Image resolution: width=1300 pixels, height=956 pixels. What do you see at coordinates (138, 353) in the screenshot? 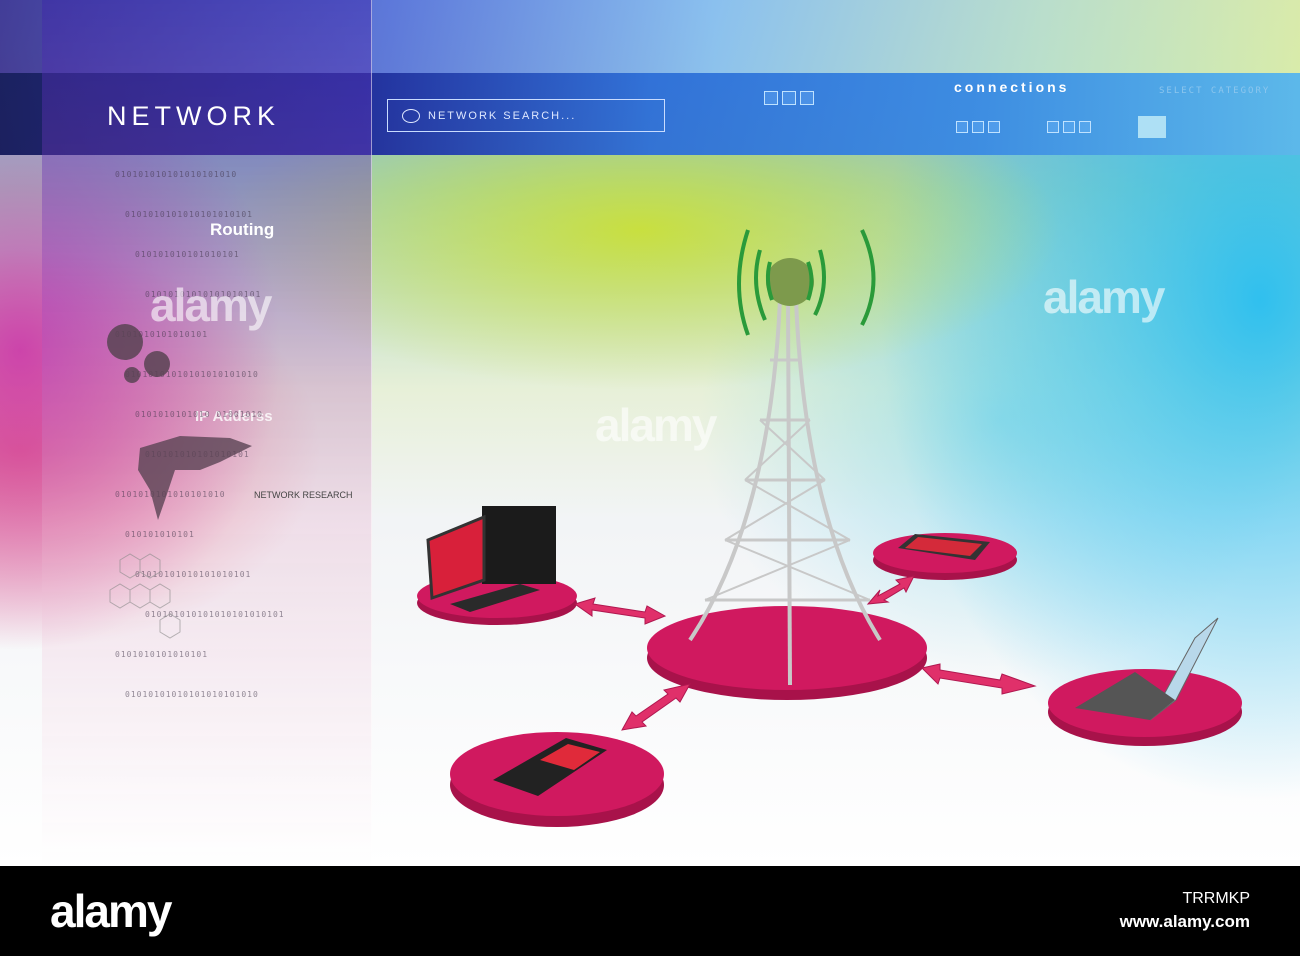
I see `gear-icon` at bounding box center [138, 353].